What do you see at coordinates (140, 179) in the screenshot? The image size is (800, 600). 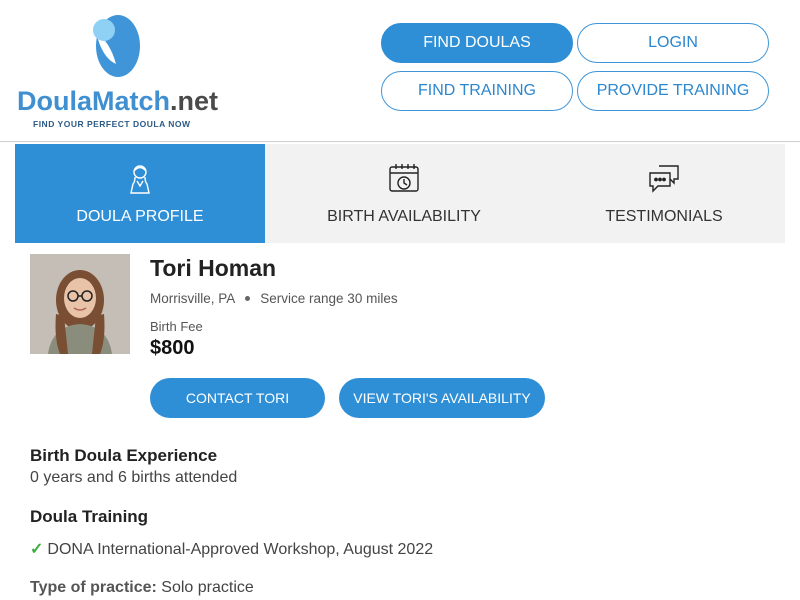 I see `person-icon` at bounding box center [140, 179].